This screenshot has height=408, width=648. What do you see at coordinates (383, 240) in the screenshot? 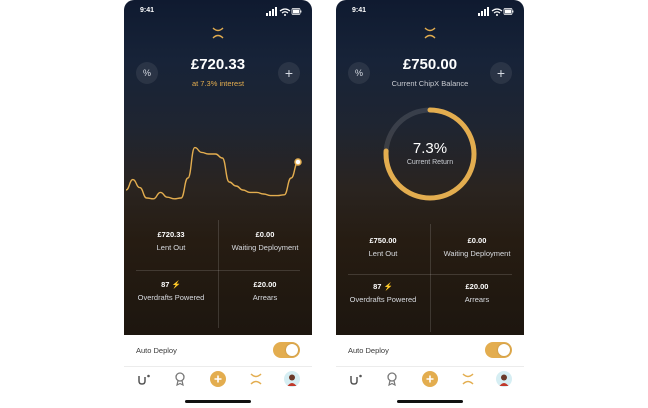
I see `stat-value: £750.00` at bounding box center [383, 240].